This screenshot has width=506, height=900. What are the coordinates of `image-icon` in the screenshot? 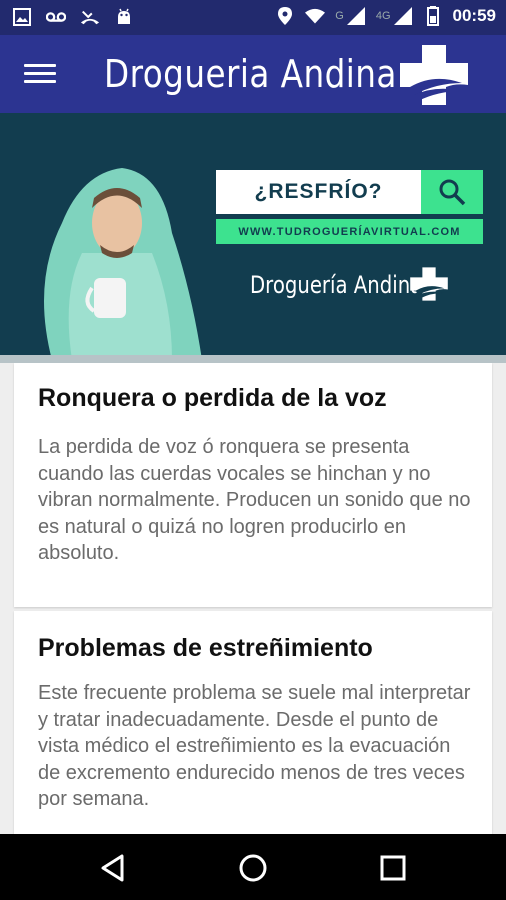 It's located at (22, 17).